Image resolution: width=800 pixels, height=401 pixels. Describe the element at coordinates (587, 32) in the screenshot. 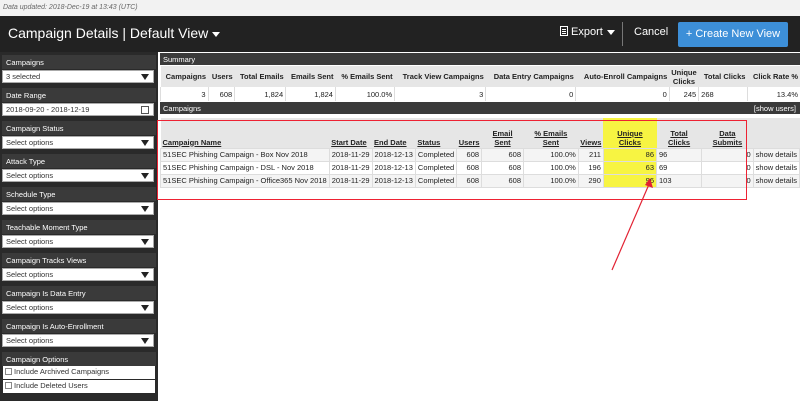

I see `export-button: Export` at that location.